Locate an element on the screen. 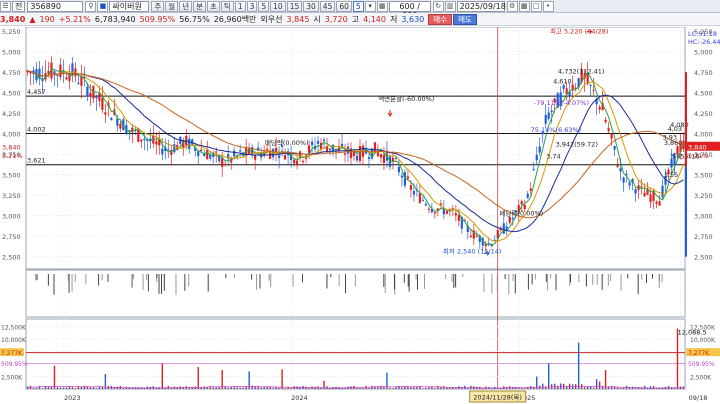 The width and height of the screenshot is (720, 404). interval-1-button: 1 is located at coordinates (240, 6).